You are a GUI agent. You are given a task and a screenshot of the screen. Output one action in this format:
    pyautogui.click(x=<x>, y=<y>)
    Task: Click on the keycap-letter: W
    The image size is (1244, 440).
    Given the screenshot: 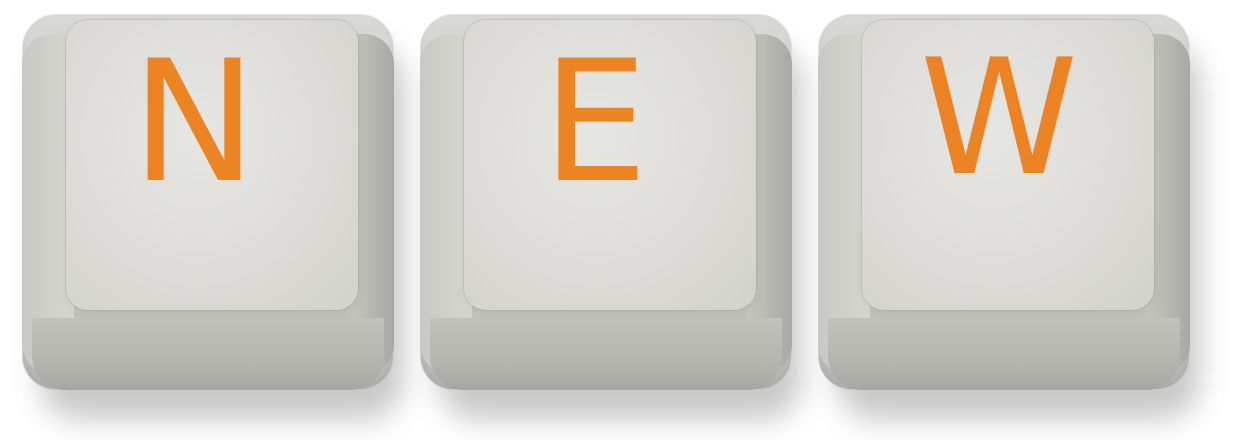 What is the action you would take?
    pyautogui.click(x=999, y=117)
    